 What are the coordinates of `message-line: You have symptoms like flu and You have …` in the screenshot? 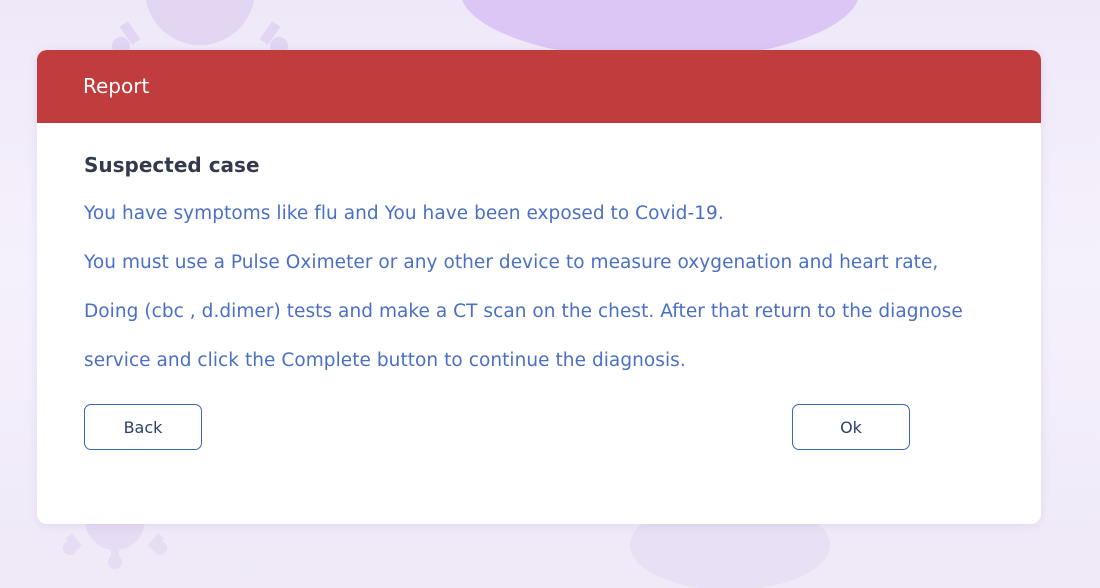 It's located at (404, 213).